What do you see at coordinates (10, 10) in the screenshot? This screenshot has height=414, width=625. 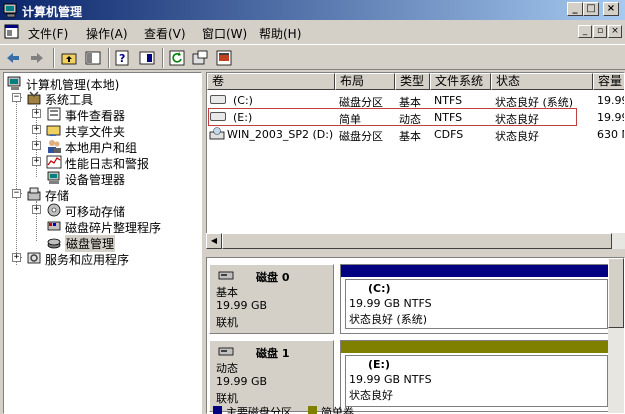 I see `computer-management-icon` at bounding box center [10, 10].